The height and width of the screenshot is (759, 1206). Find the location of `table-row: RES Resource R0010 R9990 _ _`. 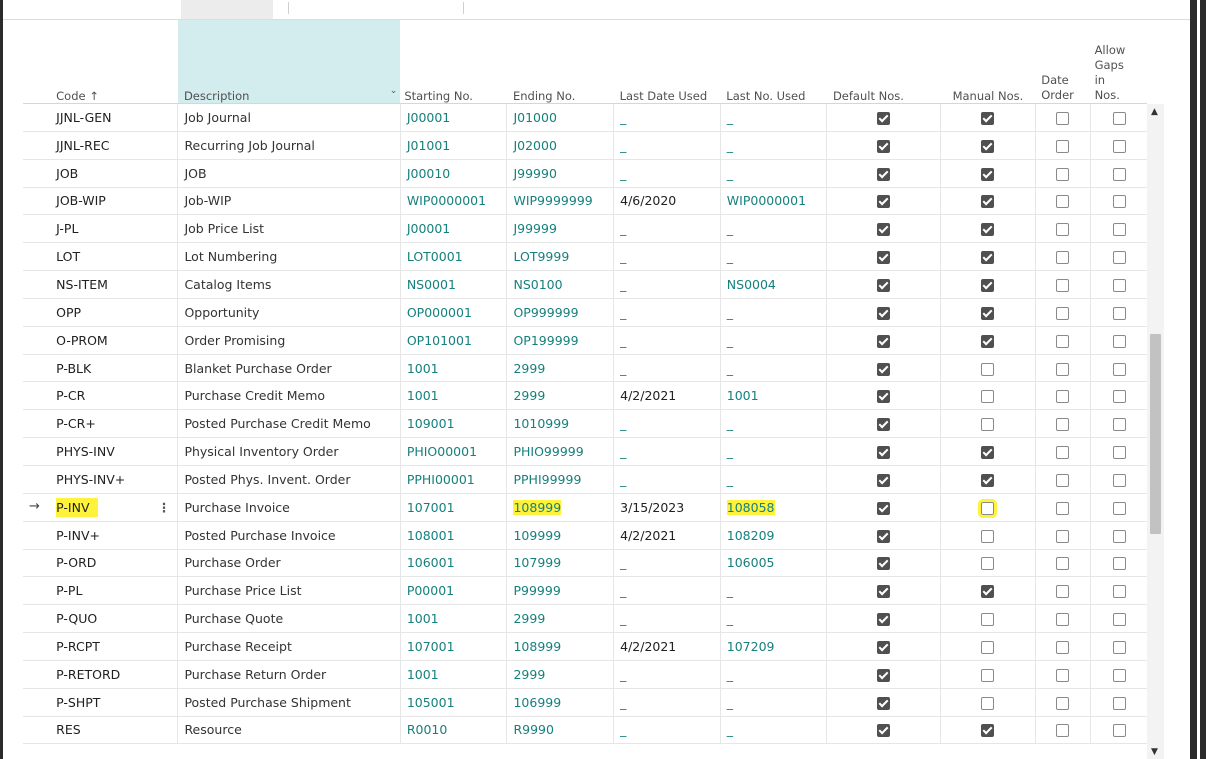

table-row: RES Resource R0010 R9990 _ _ is located at coordinates (585, 730).